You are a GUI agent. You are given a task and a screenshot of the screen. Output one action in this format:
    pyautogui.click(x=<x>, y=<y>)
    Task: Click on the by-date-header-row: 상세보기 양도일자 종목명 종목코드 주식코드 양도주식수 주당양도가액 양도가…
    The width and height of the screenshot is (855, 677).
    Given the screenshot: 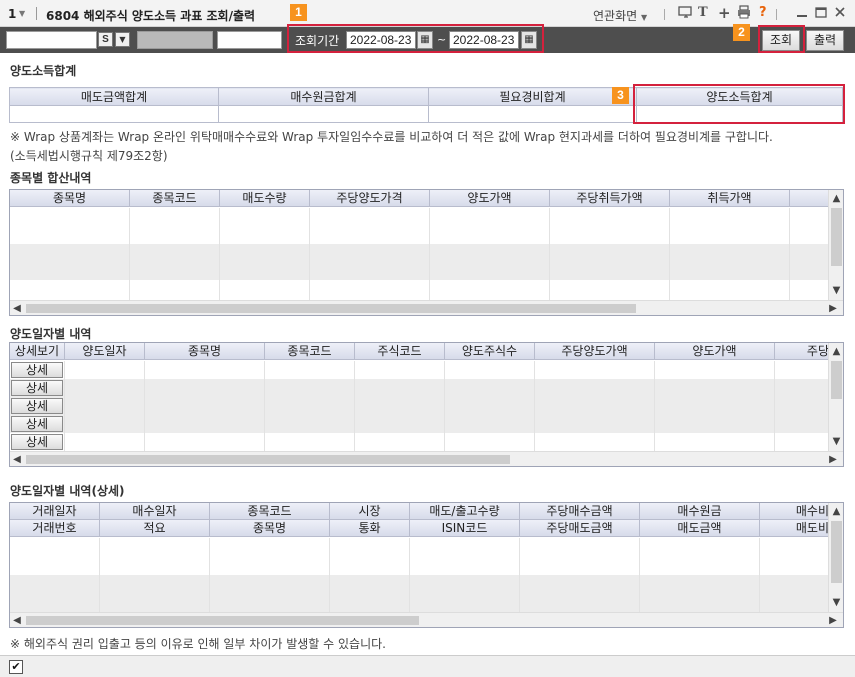 What is the action you would take?
    pyautogui.click(x=420, y=351)
    